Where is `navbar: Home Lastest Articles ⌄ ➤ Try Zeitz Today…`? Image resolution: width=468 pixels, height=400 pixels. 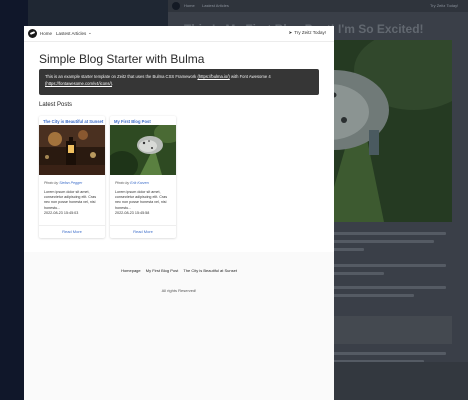
navbar: Home Lastest Articles ⌄ ➤ Try Zeitz Today… is located at coordinates (179, 34).